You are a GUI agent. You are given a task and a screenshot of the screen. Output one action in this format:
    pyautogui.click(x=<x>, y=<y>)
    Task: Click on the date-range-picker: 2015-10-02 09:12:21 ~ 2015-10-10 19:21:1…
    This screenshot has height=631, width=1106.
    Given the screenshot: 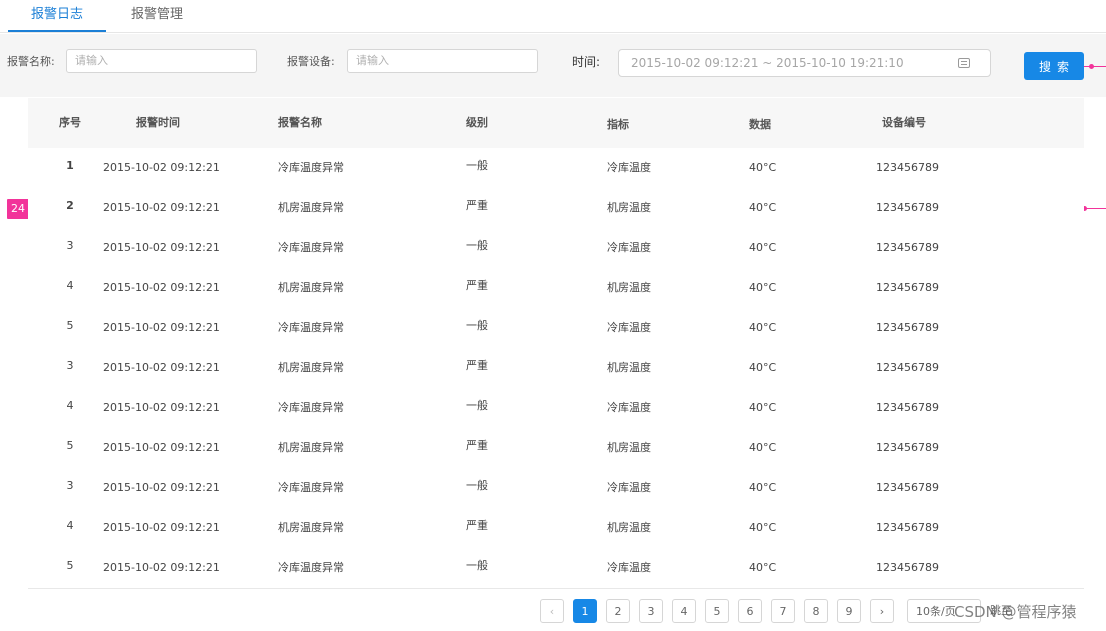 What is the action you would take?
    pyautogui.click(x=804, y=63)
    